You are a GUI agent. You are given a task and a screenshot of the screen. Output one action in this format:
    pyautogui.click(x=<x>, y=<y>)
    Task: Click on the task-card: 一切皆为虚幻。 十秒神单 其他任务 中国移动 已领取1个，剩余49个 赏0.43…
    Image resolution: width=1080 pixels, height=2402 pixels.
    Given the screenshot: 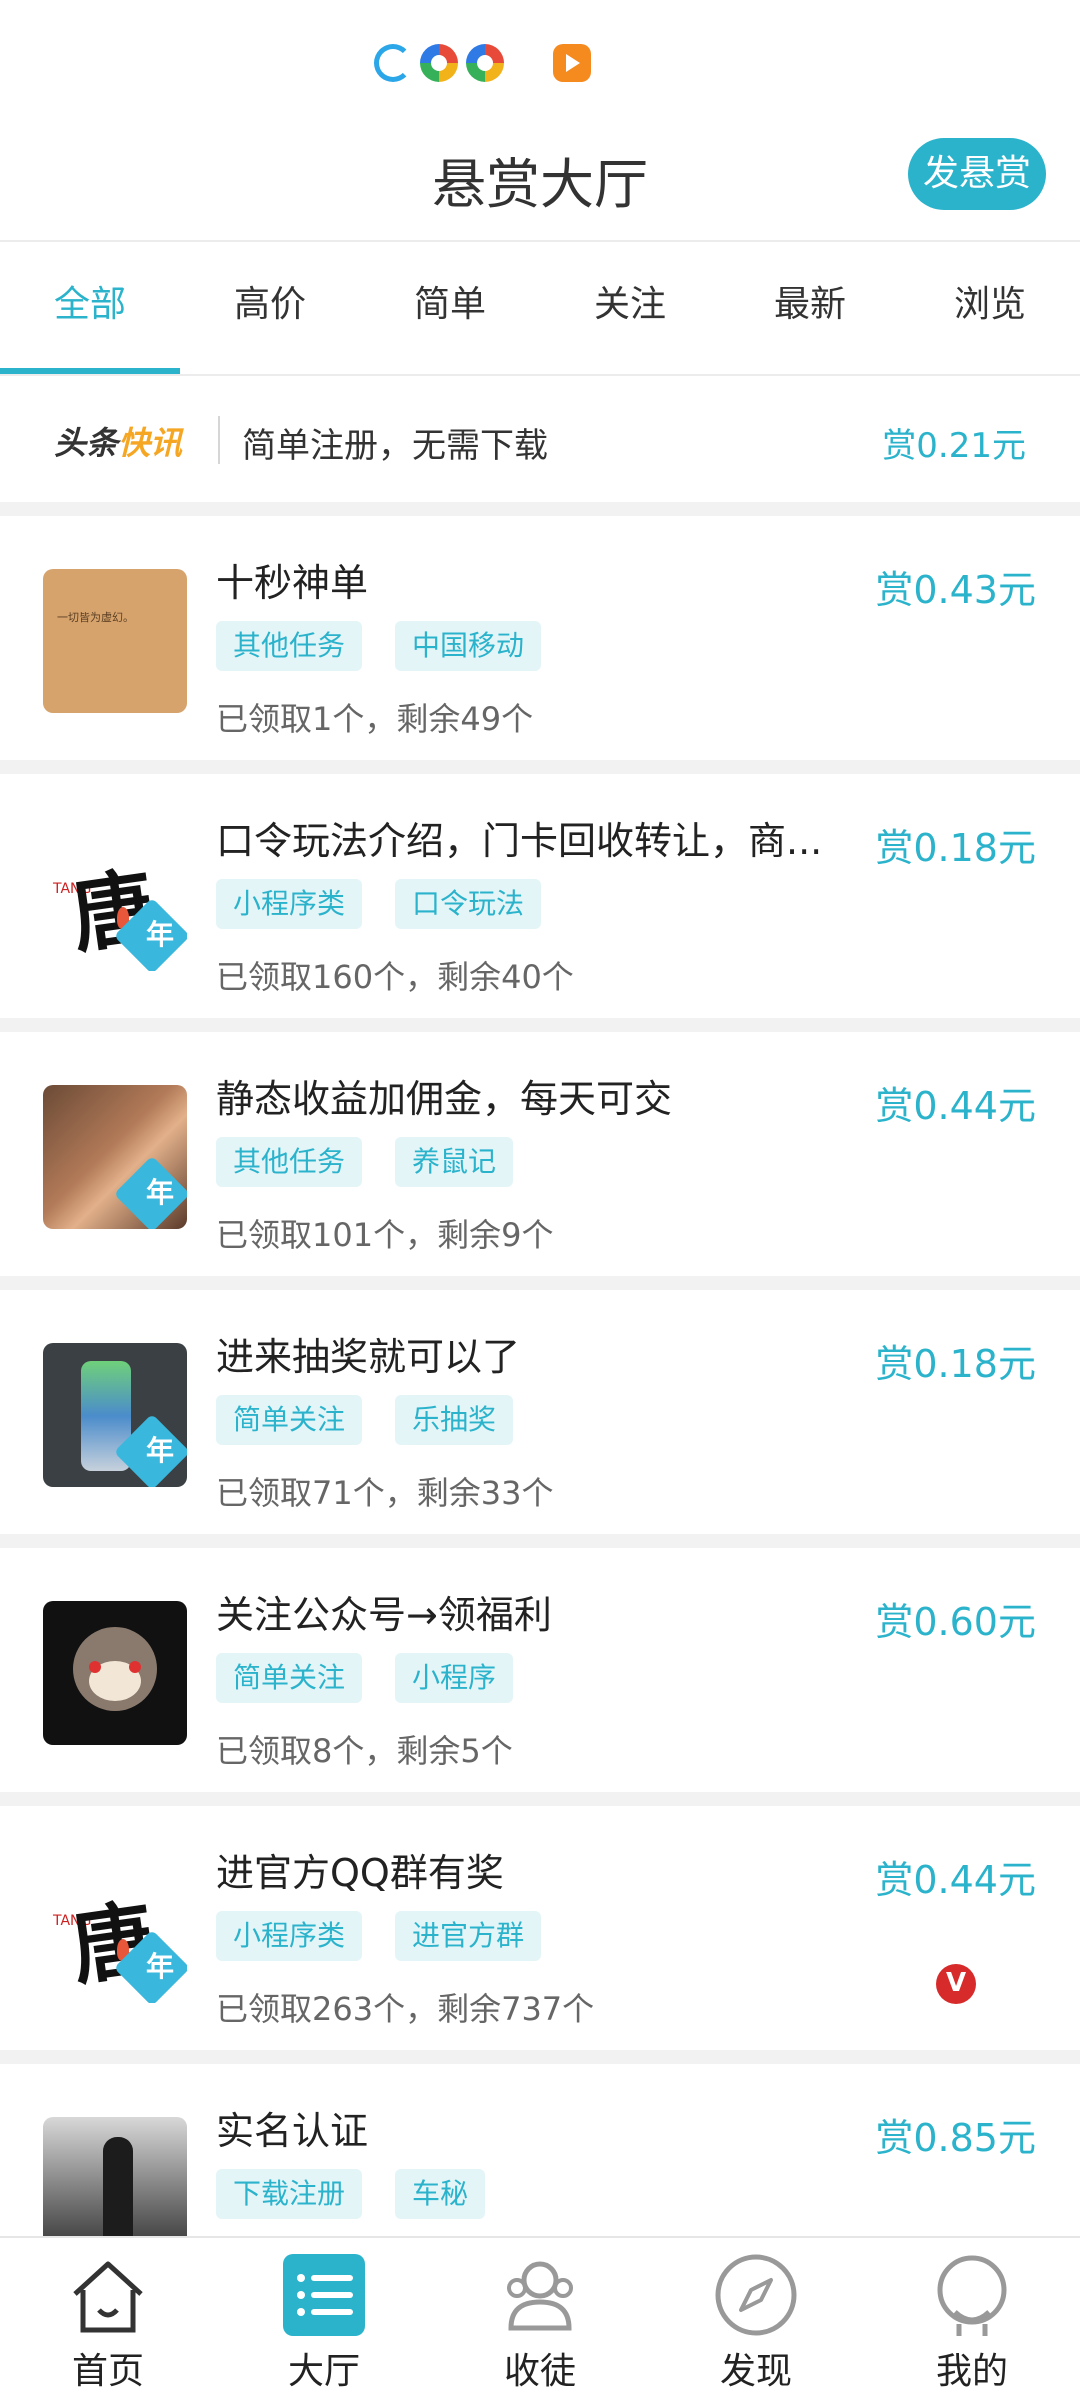 What is the action you would take?
    pyautogui.click(x=540, y=638)
    